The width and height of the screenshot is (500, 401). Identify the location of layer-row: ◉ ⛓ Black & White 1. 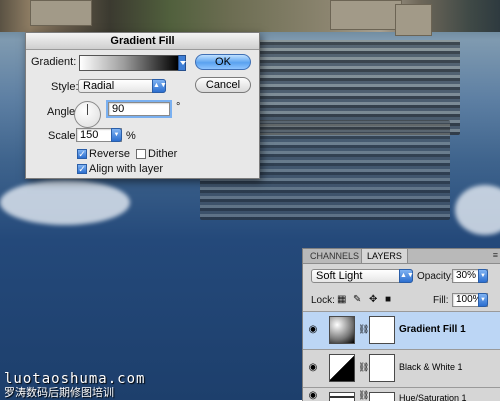
(401, 368).